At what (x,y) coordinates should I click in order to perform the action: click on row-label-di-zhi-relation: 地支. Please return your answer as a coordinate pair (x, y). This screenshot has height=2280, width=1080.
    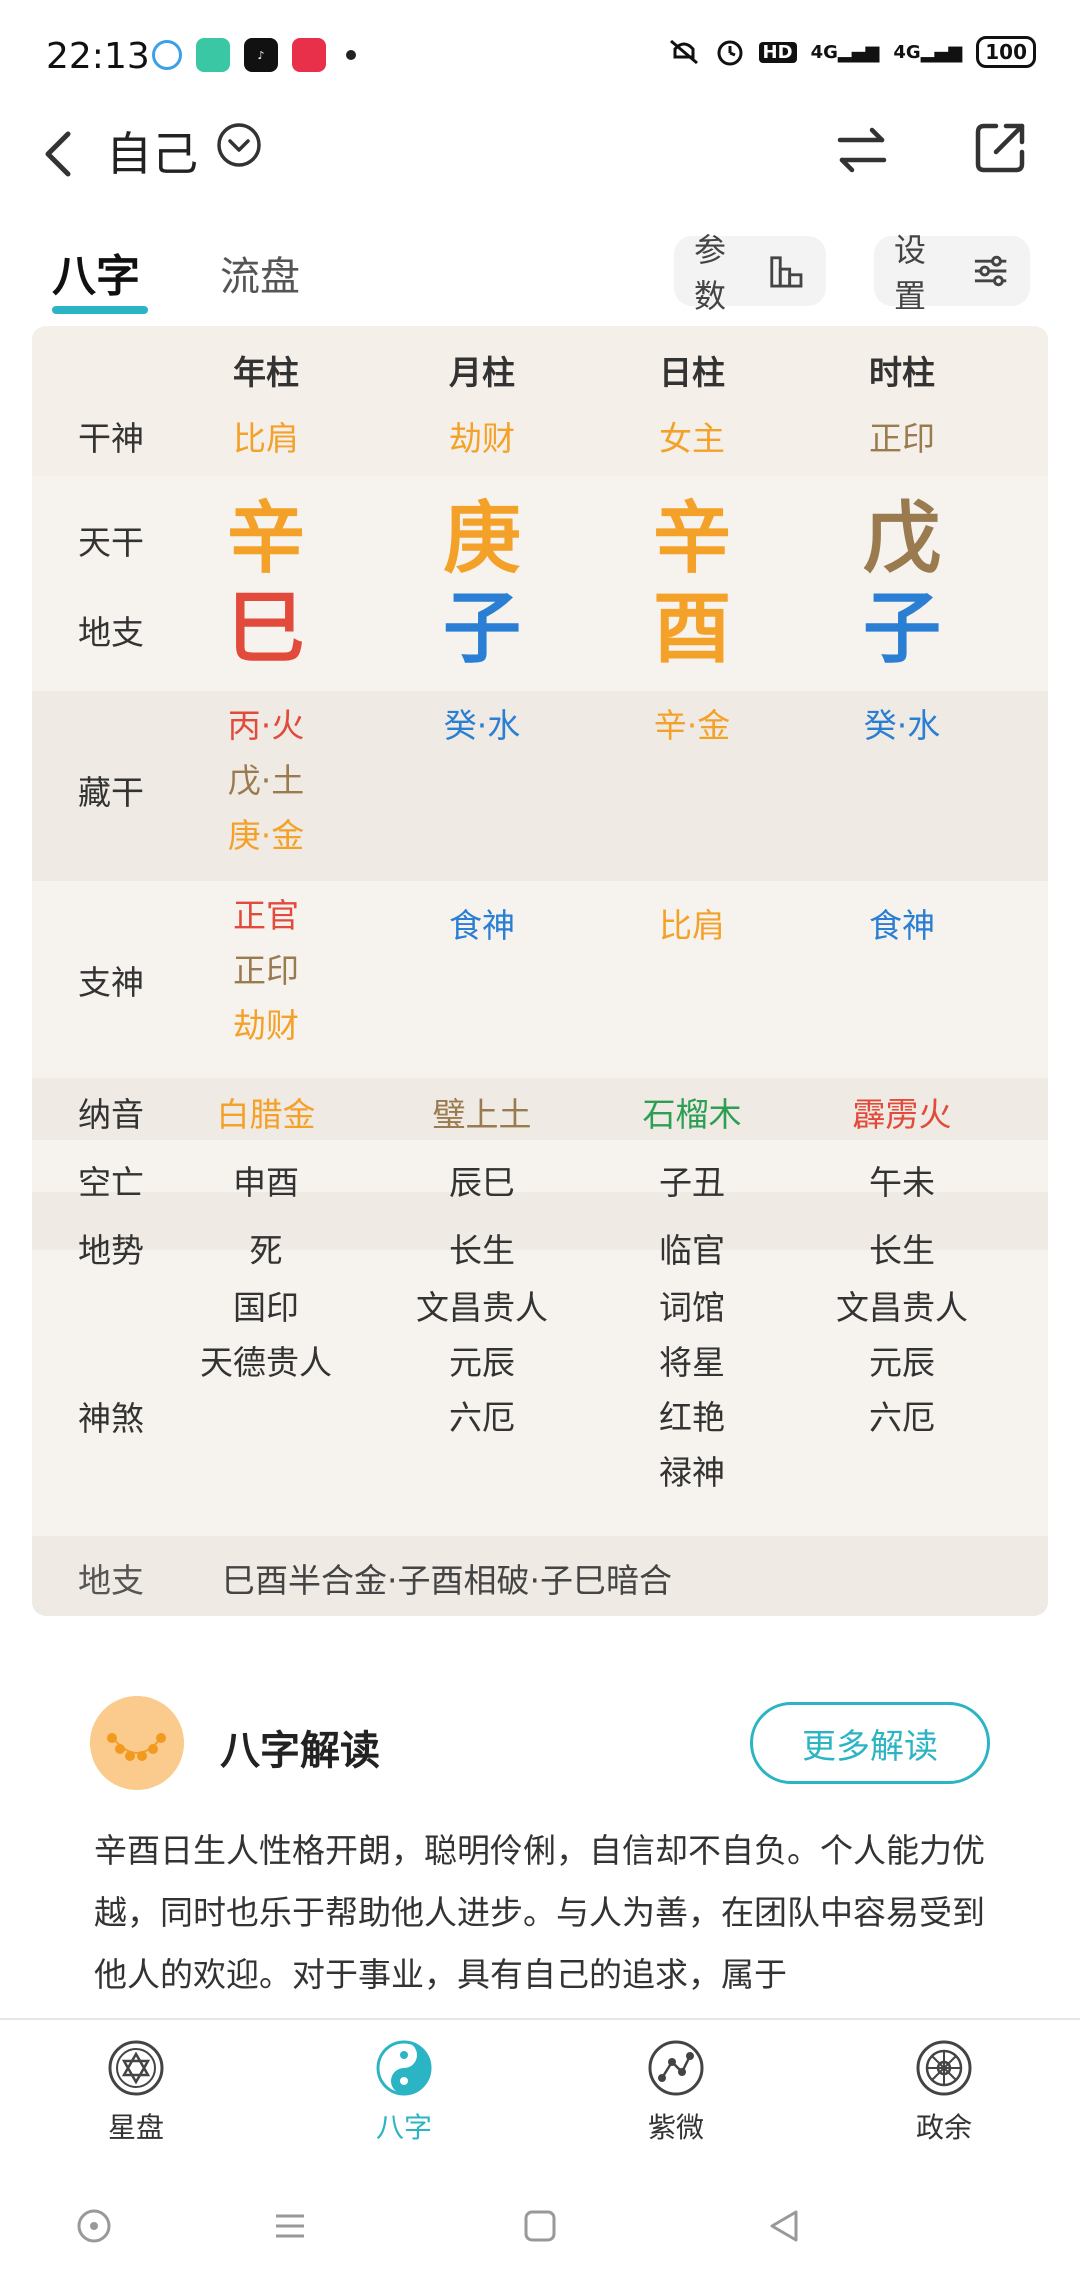
    Looking at the image, I should click on (111, 1580).